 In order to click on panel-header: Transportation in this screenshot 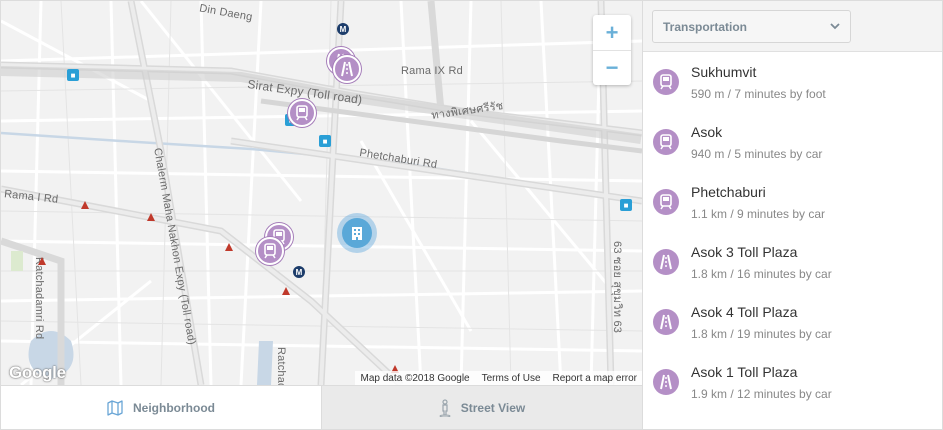, I will do `click(792, 26)`.